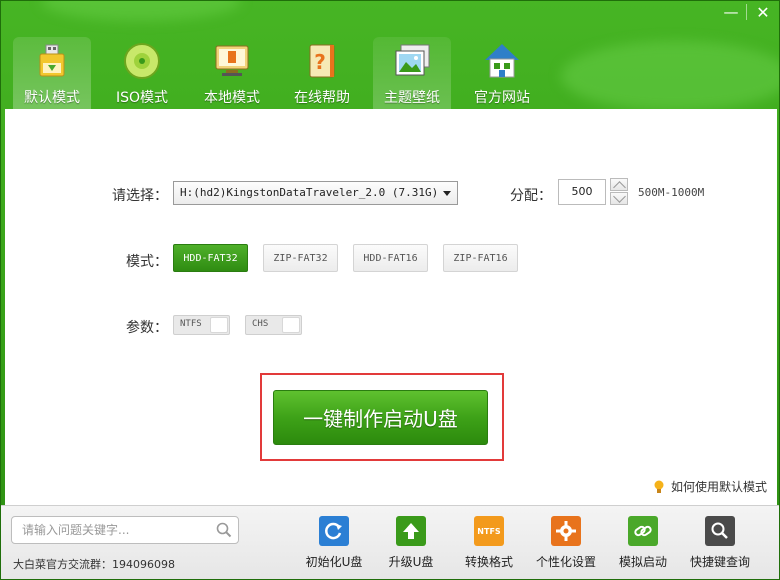 Image resolution: width=780 pixels, height=580 pixels. What do you see at coordinates (411, 531) in the screenshot?
I see `upgrade-arrow-icon` at bounding box center [411, 531].